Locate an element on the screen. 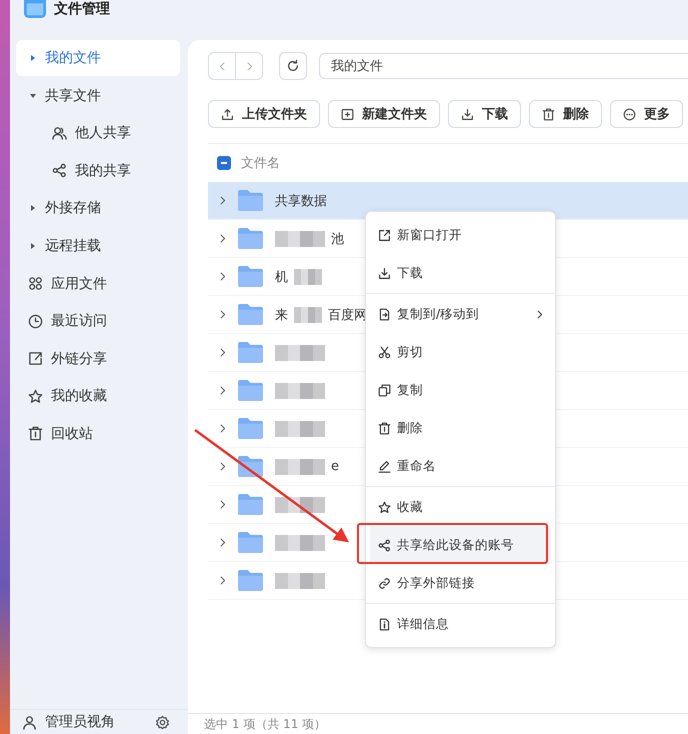 This screenshot has width=688, height=734. menu-item: 收藏 is located at coordinates (460, 507).